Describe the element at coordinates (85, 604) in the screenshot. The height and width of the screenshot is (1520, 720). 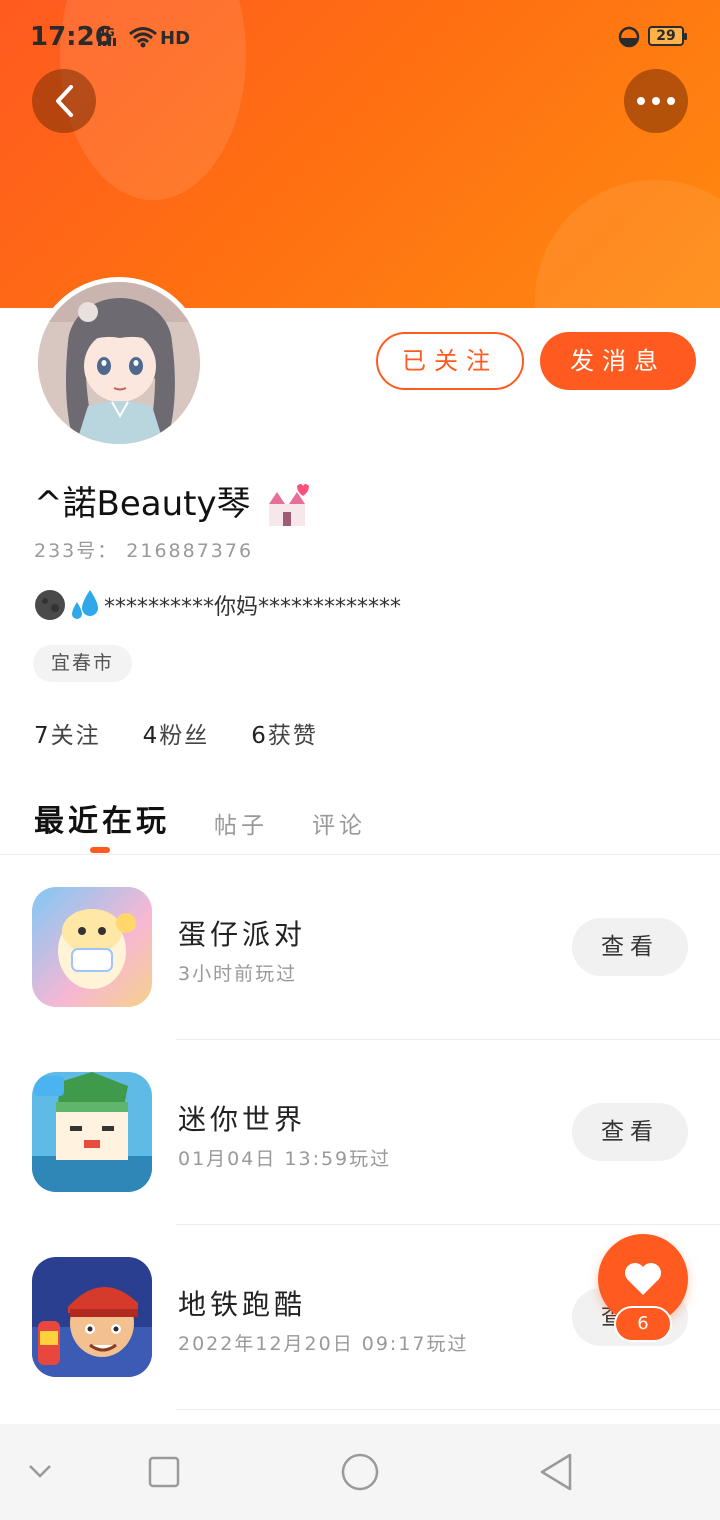
I see `sweat-droplets-emoji-icon` at that location.